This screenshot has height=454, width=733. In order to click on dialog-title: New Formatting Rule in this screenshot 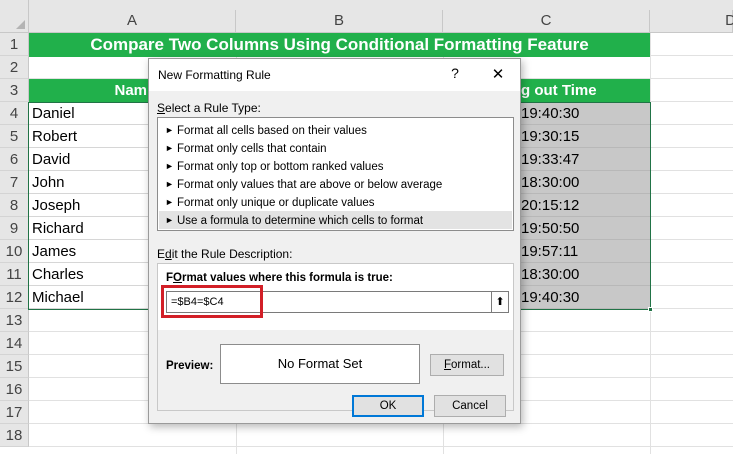, I will do `click(214, 75)`.